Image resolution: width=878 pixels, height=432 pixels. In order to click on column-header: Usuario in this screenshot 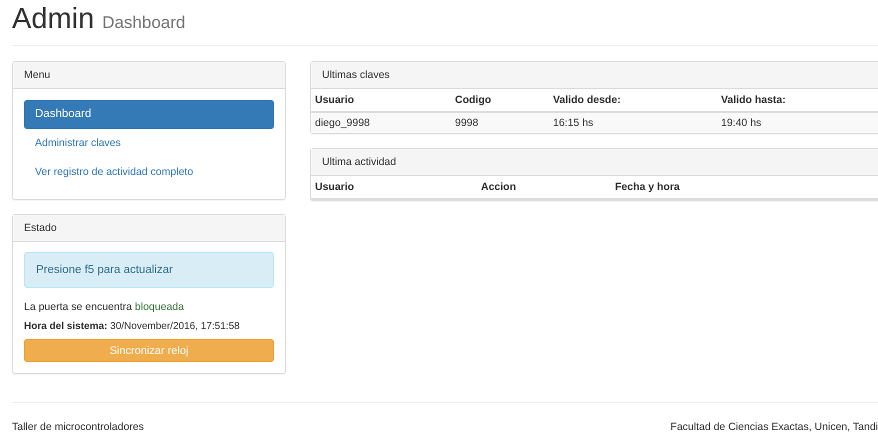, I will do `click(394, 187)`.